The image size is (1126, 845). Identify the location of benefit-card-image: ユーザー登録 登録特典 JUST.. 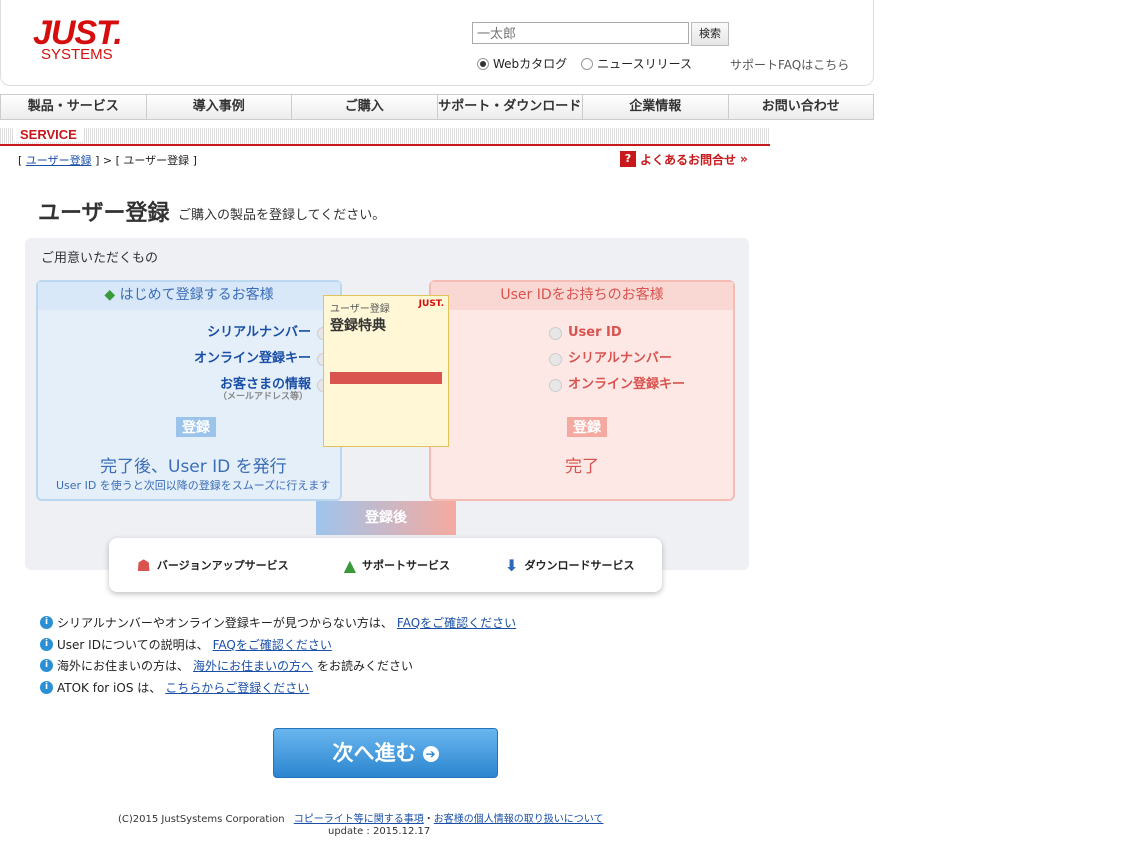
(386, 371).